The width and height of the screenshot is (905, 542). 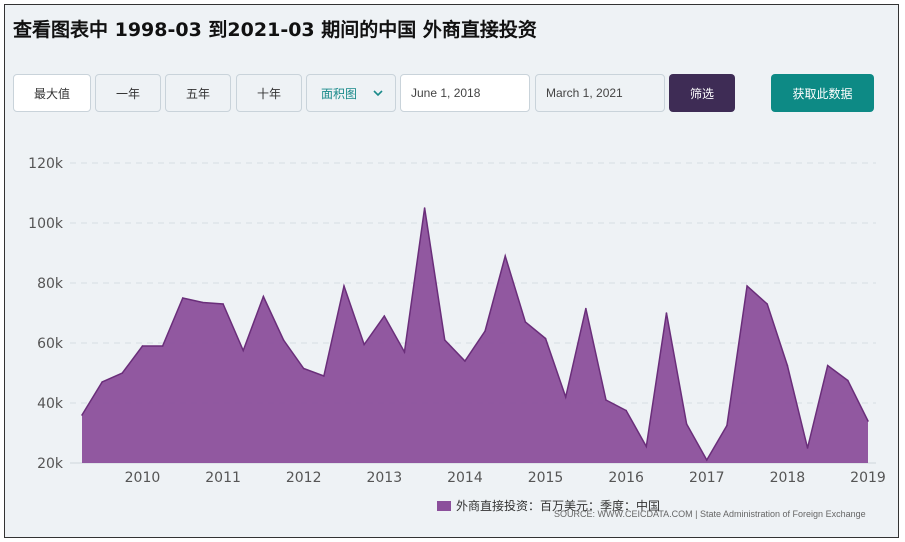 I want to click on x-tick-label: 2019, so click(x=868, y=478).